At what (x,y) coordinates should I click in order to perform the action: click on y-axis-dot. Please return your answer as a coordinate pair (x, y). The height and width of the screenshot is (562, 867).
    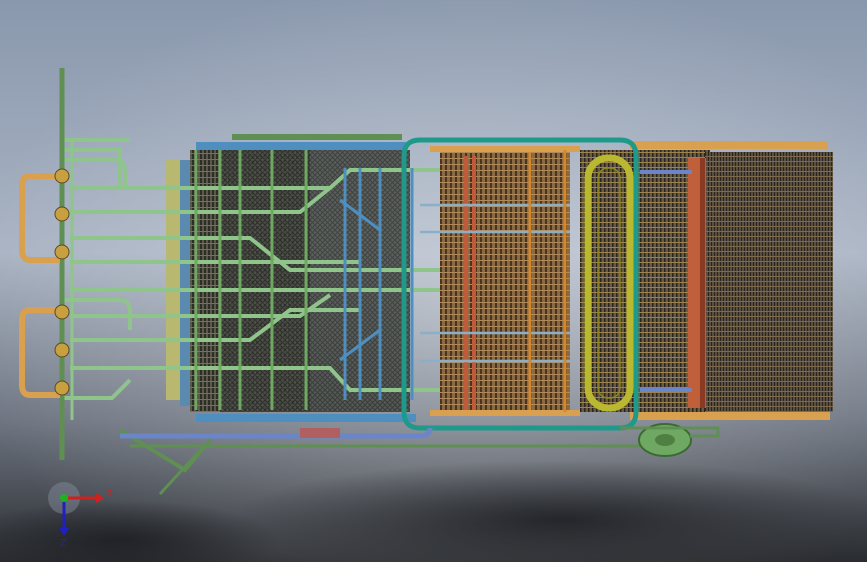
    Looking at the image, I should click on (64, 498).